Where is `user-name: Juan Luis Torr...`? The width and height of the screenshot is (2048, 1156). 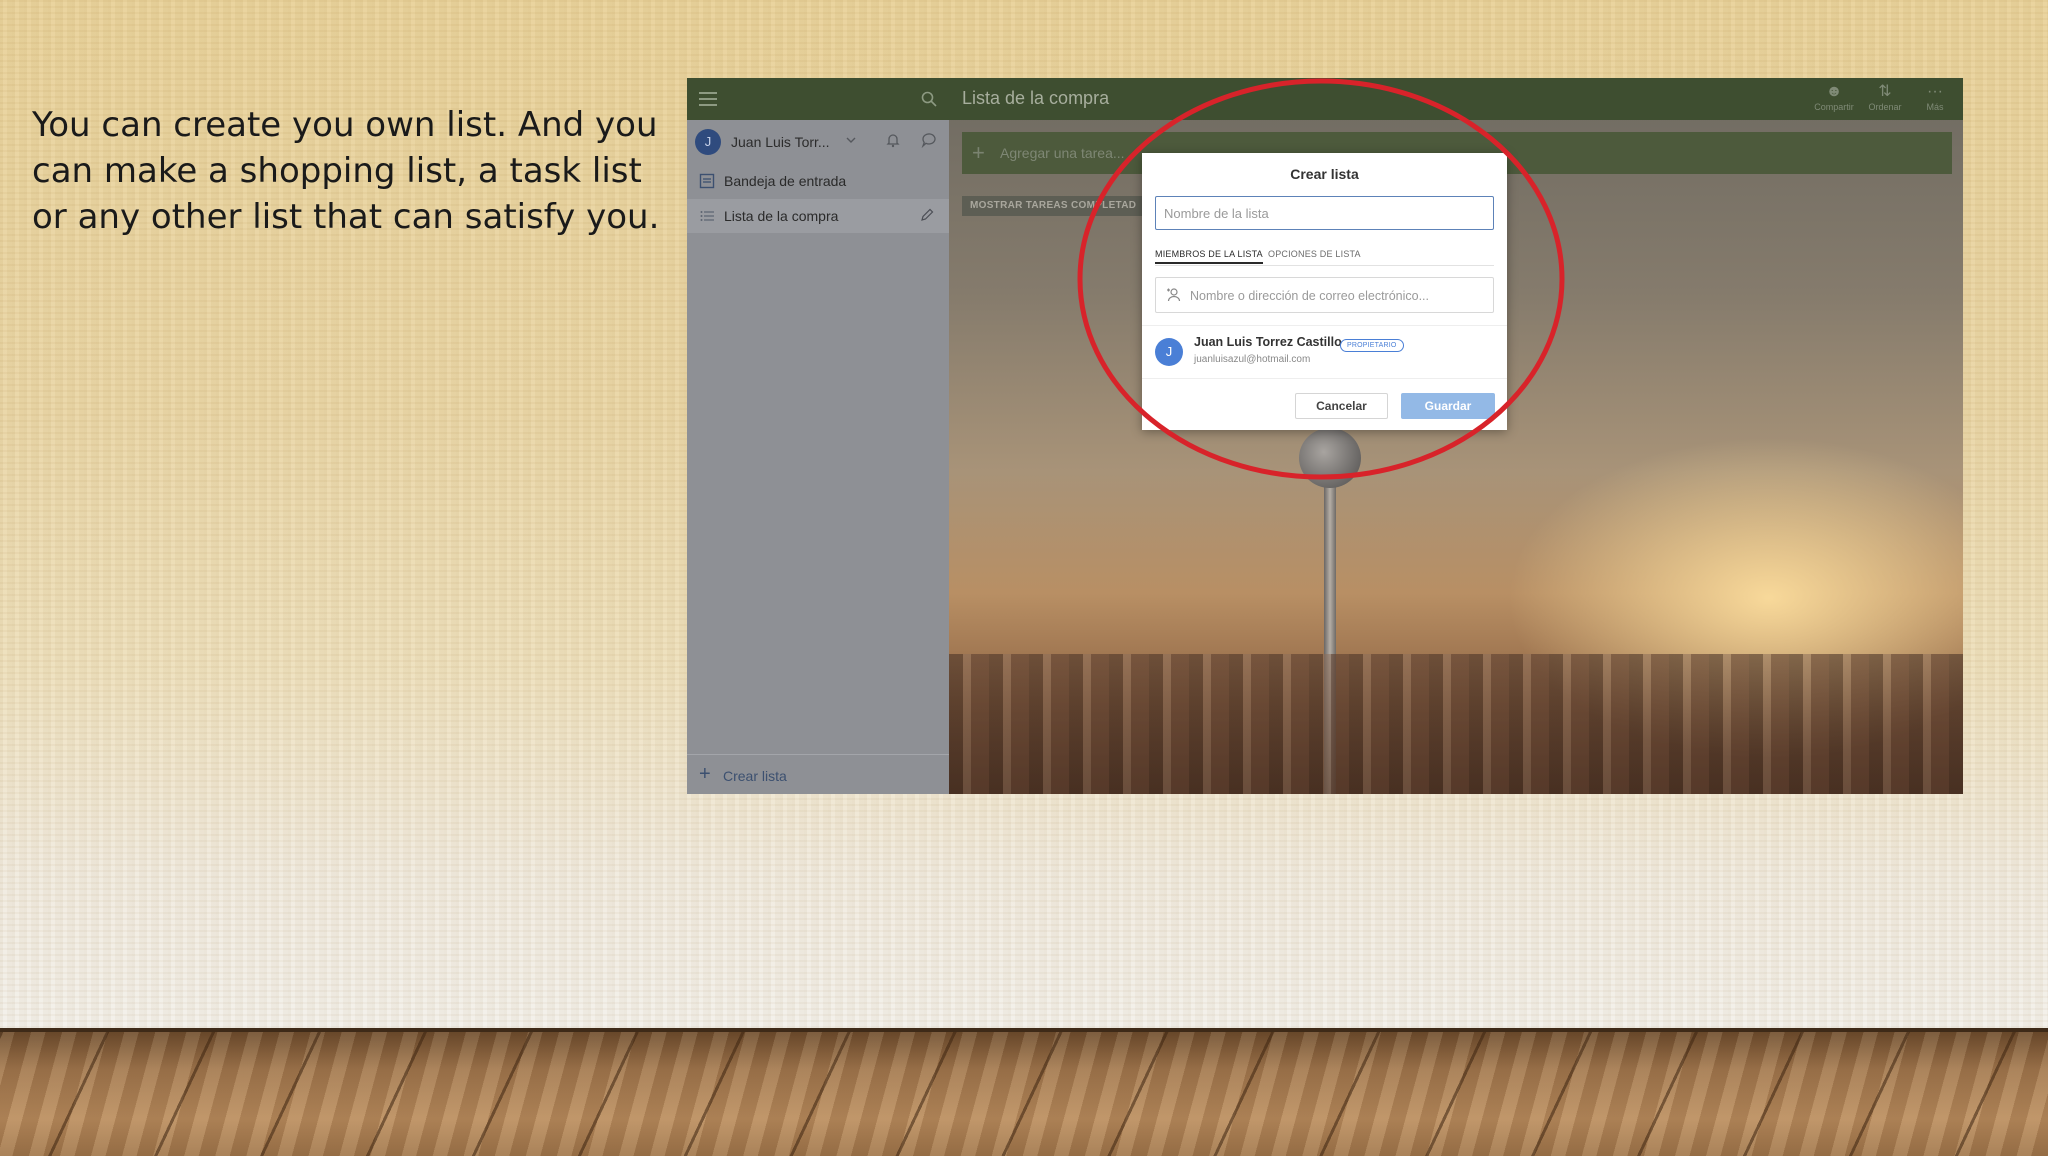 user-name: Juan Luis Torr... is located at coordinates (780, 142).